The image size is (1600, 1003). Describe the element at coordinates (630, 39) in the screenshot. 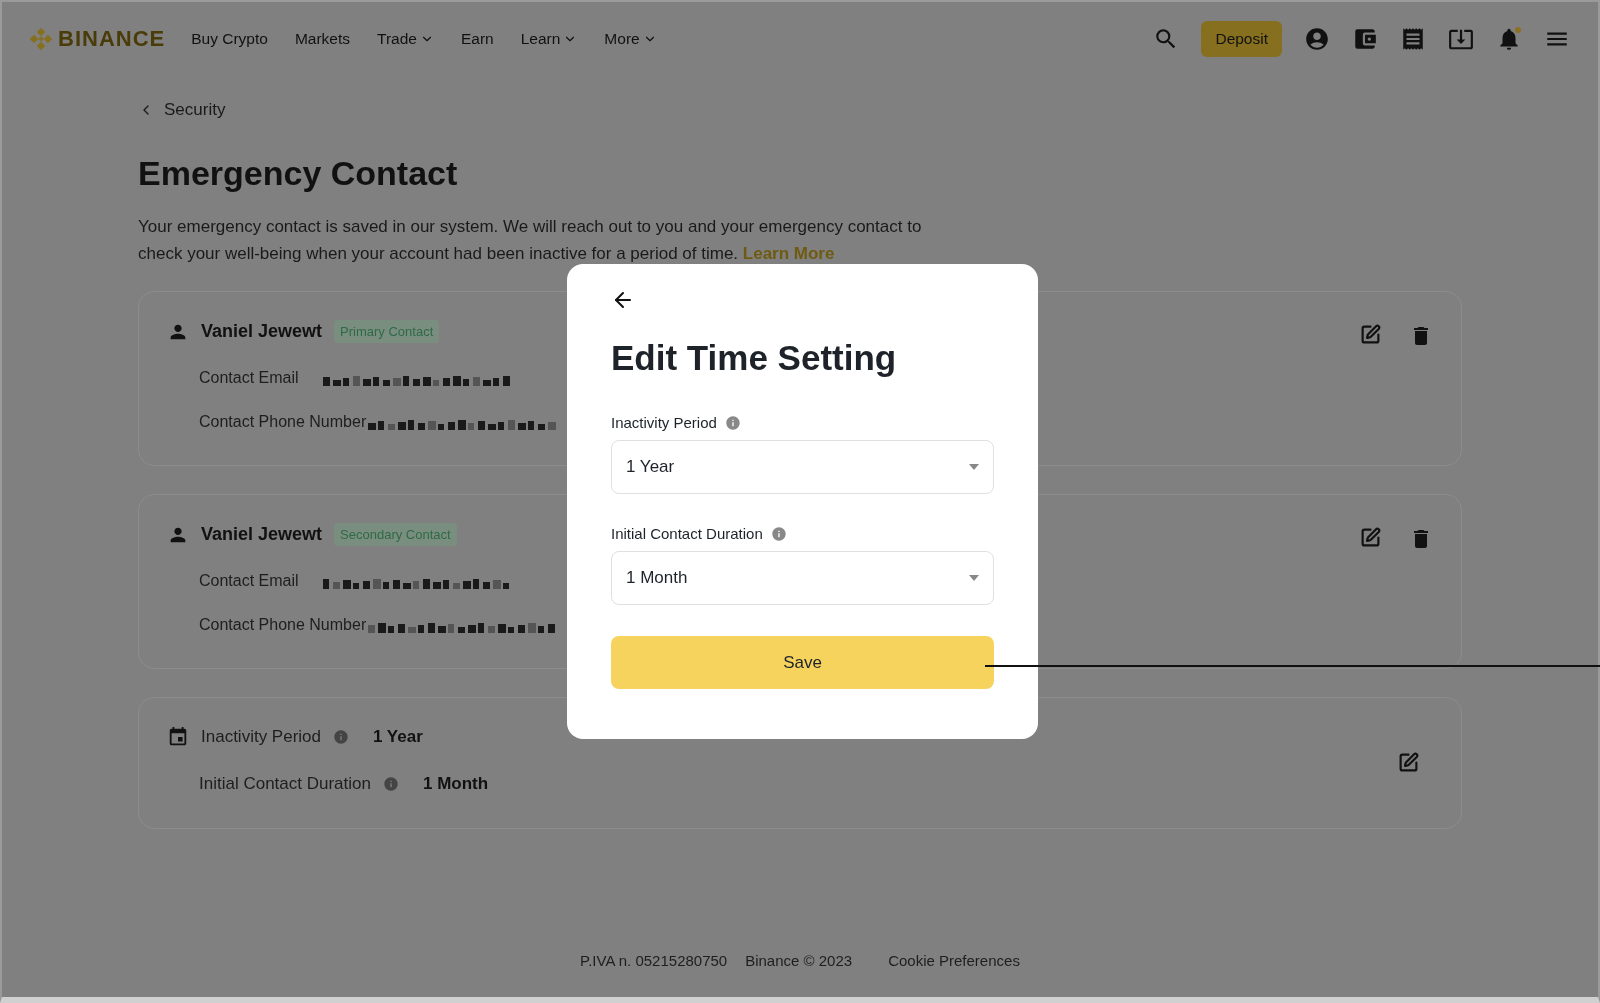

I see `nav-link: More` at that location.